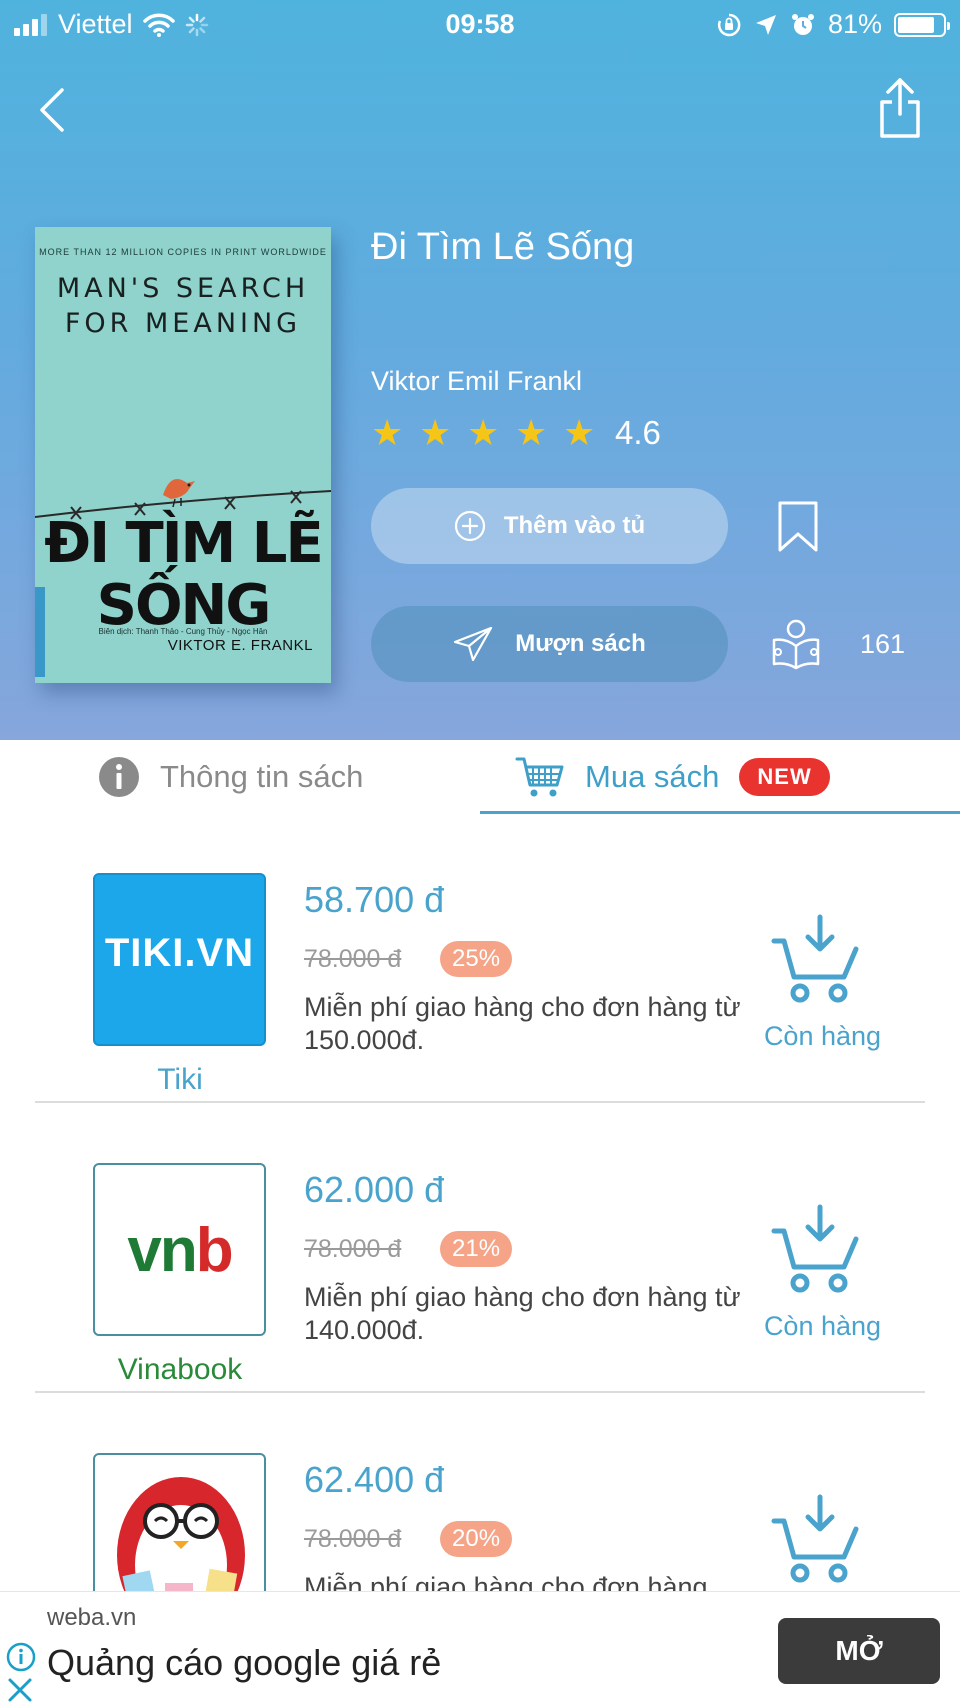  Describe the element at coordinates (40, 632) in the screenshot. I see `publisher-logo` at that location.